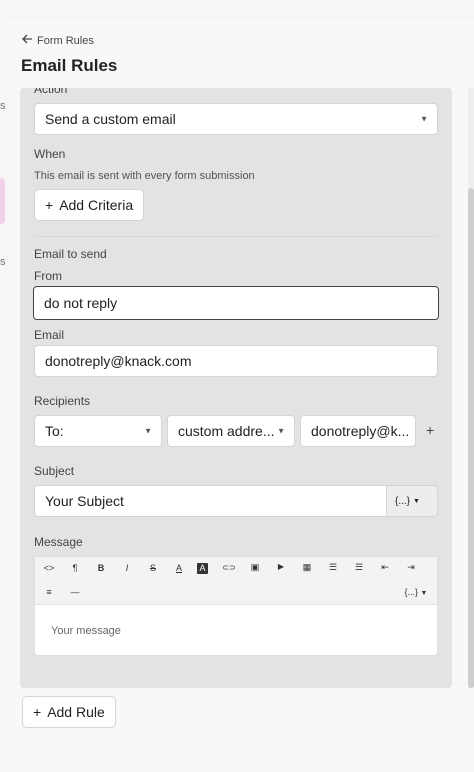 This screenshot has width=474, height=772. I want to click on scrollbar, so click(471, 388).